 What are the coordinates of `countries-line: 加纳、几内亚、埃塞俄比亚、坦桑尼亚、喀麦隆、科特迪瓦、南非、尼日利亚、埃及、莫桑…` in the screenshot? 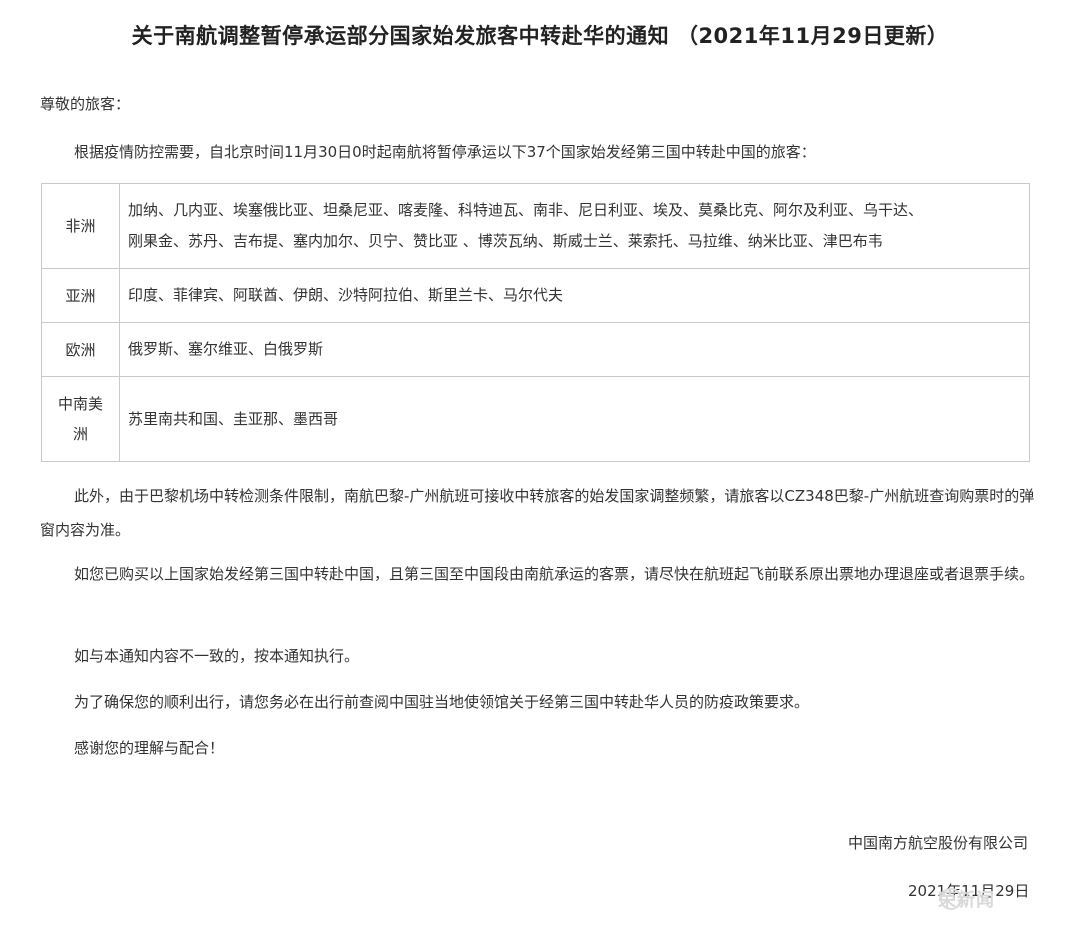 It's located at (526, 210).